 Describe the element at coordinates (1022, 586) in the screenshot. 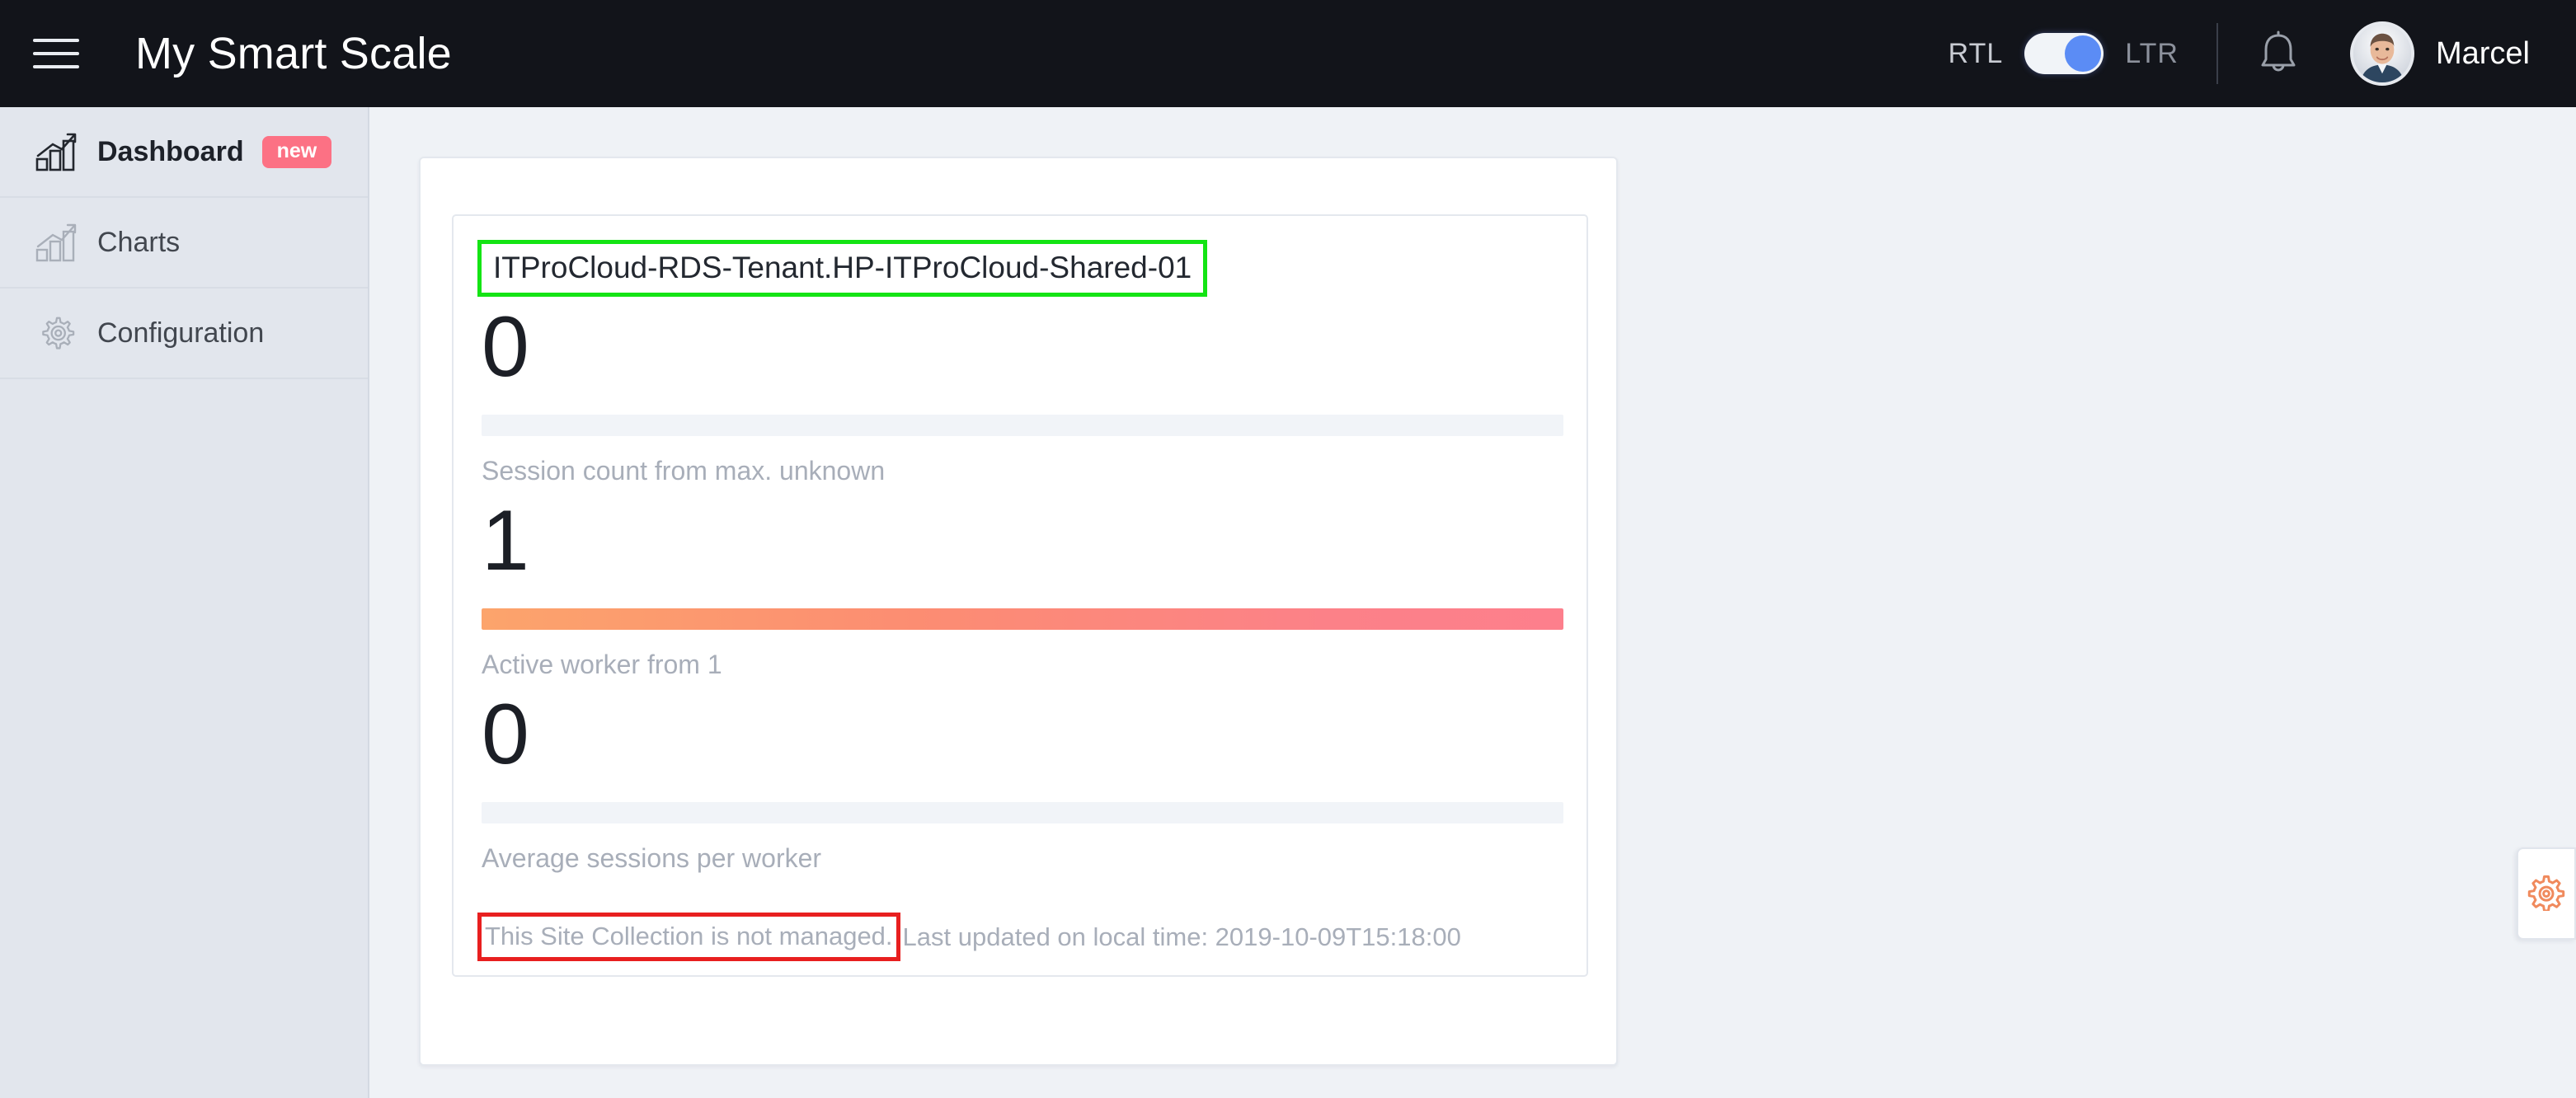

I see `metric-active-worker: 1 Active worker from 1` at that location.